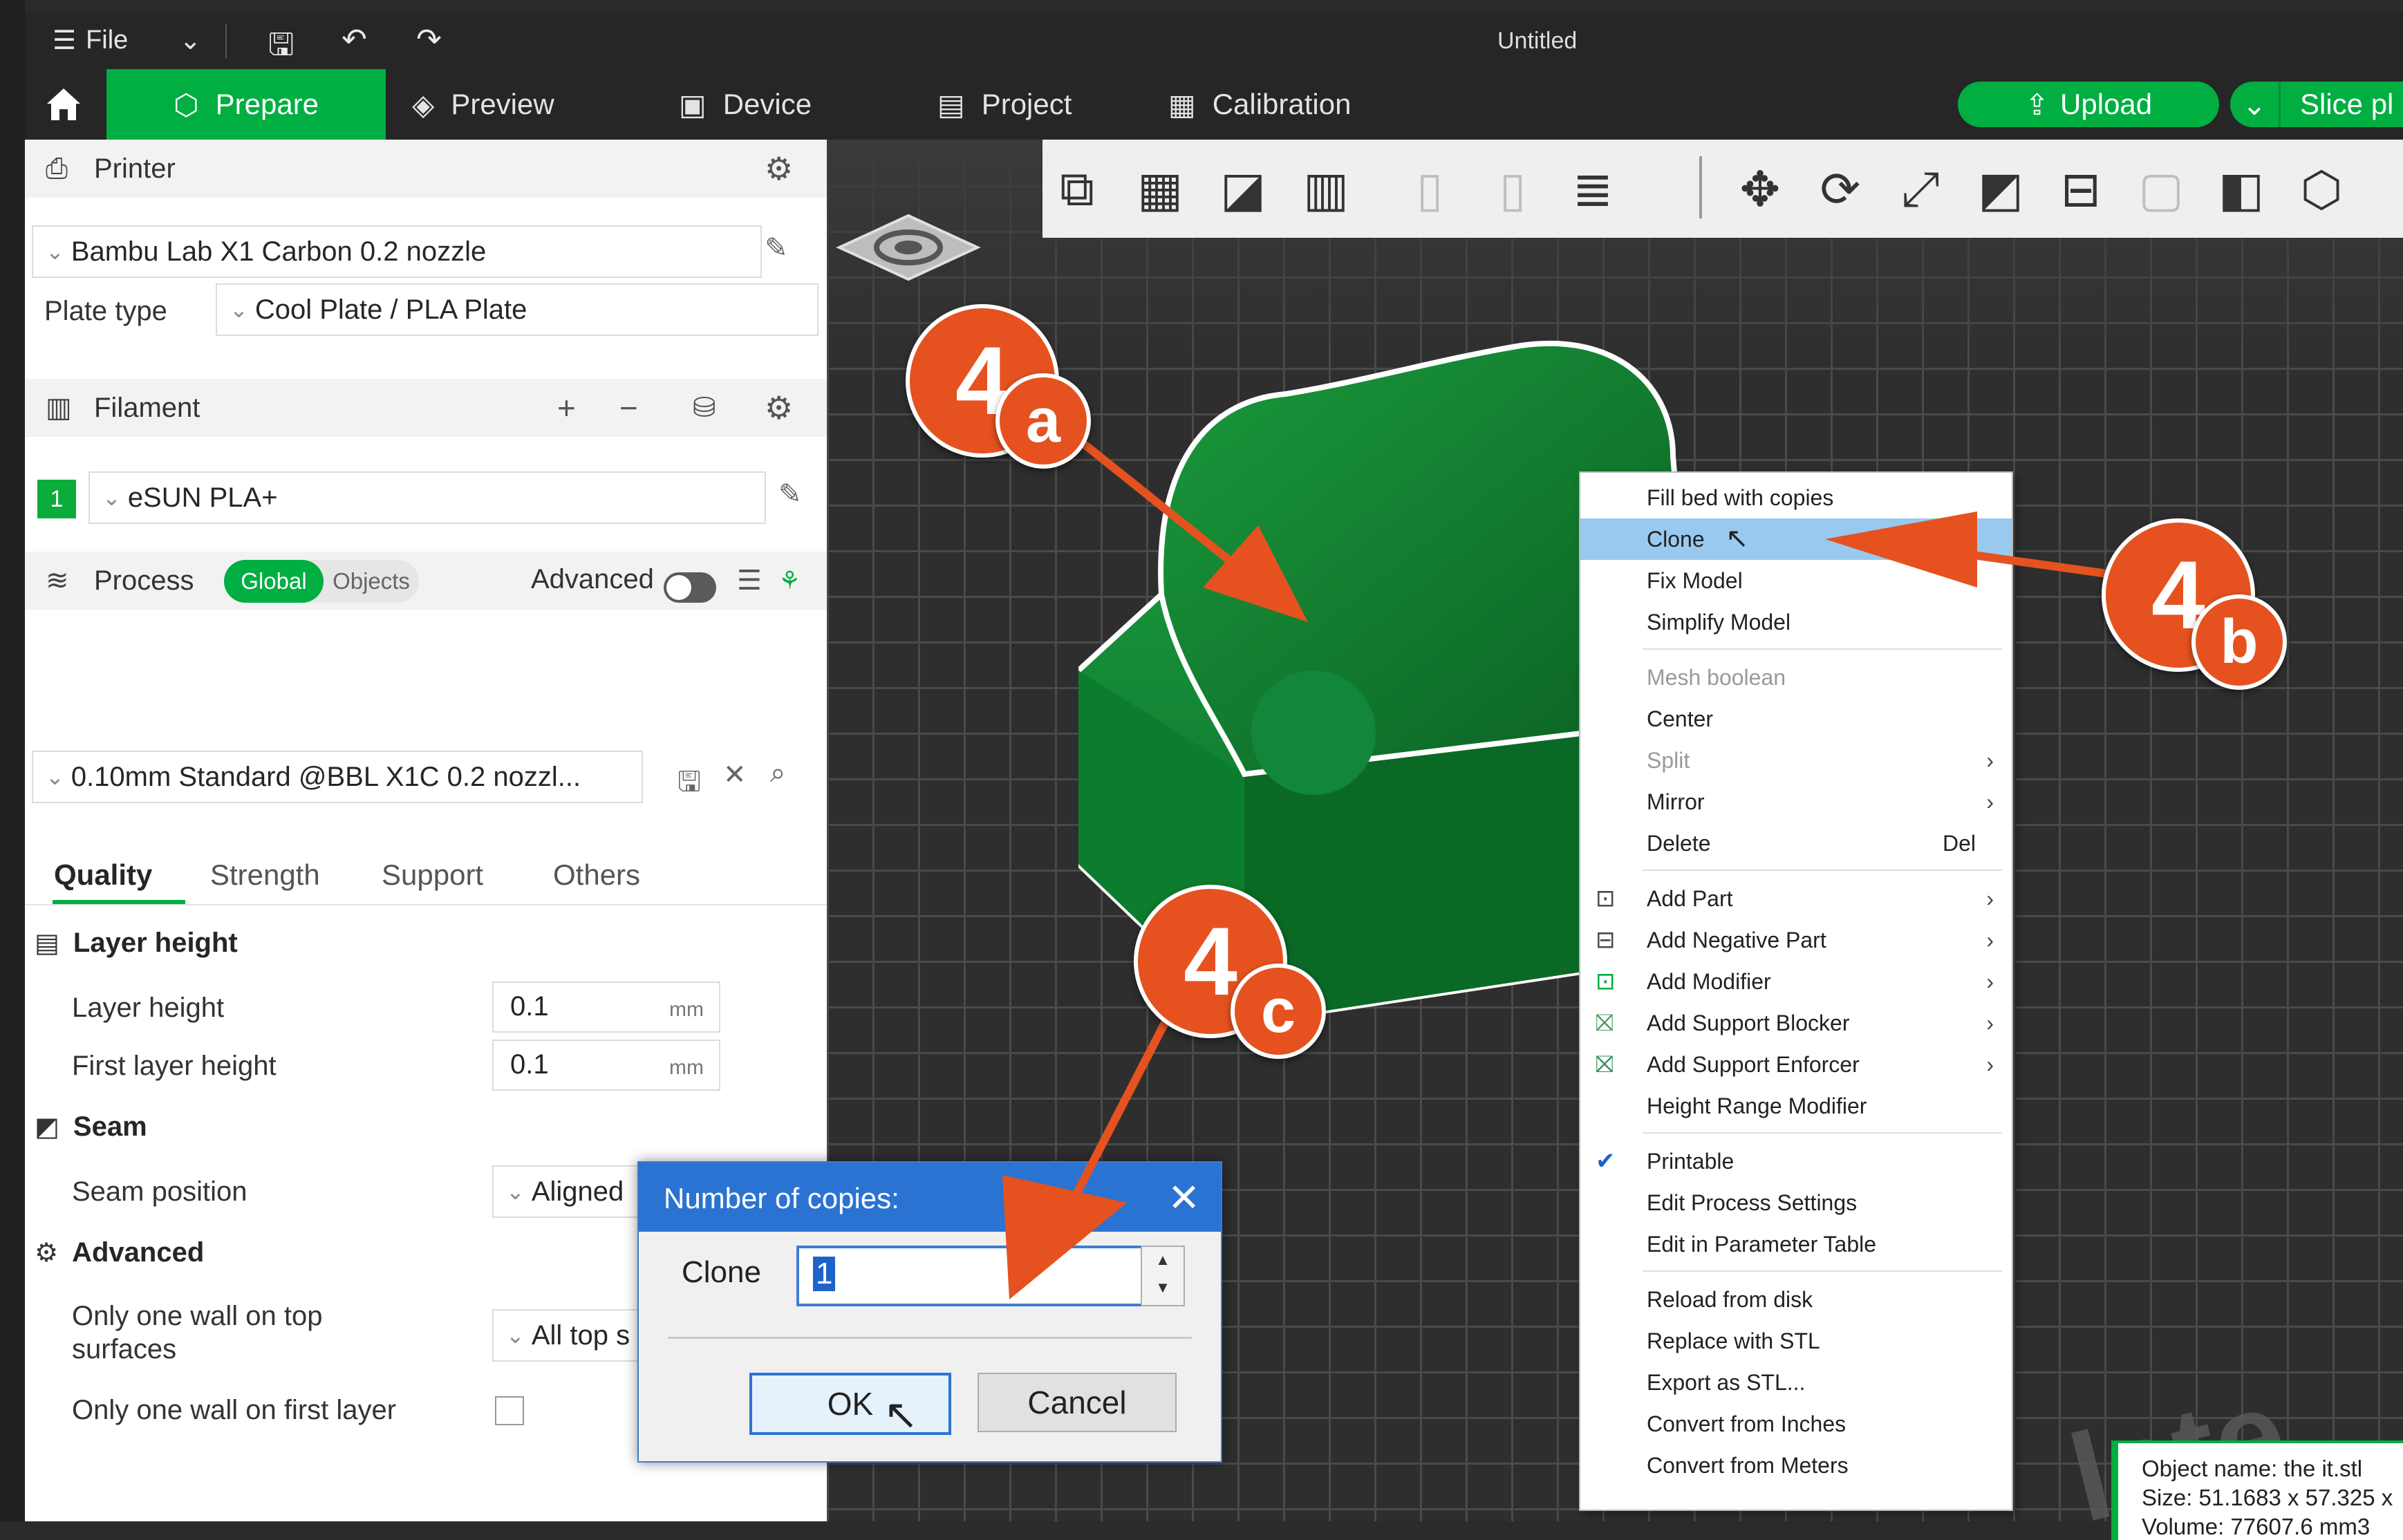 Image resolution: width=2403 pixels, height=1540 pixels. Describe the element at coordinates (596, 875) in the screenshot. I see `tab-others: Others` at that location.